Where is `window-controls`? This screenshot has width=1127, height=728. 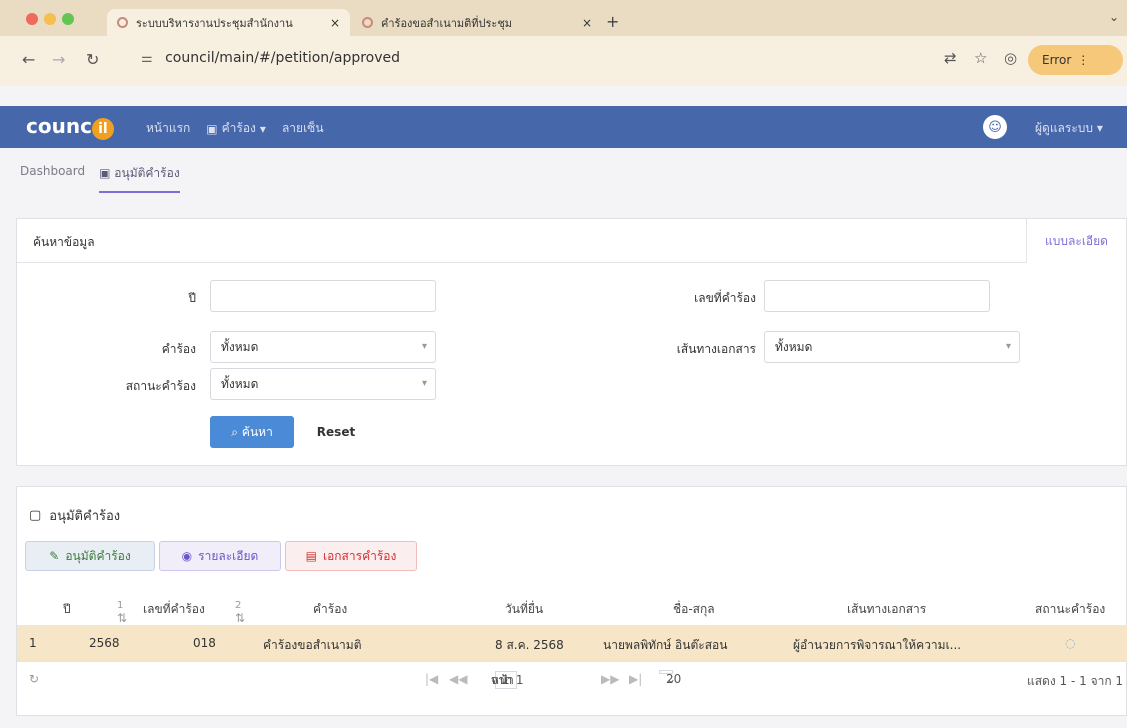 window-controls is located at coordinates (50, 19).